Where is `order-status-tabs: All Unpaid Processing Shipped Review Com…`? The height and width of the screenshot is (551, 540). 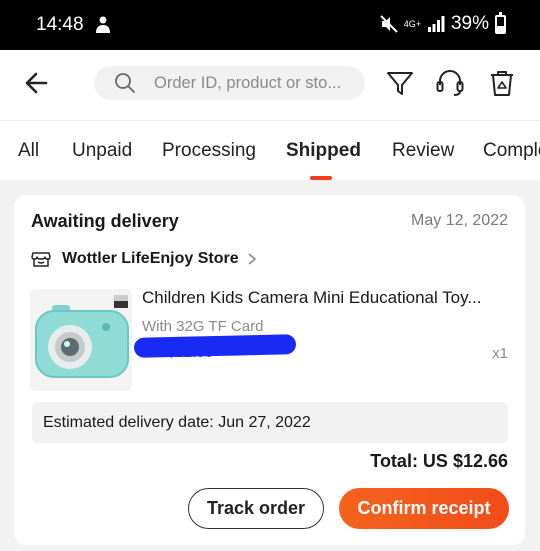
order-status-tabs: All Unpaid Processing Shipped Review Com… is located at coordinates (270, 150).